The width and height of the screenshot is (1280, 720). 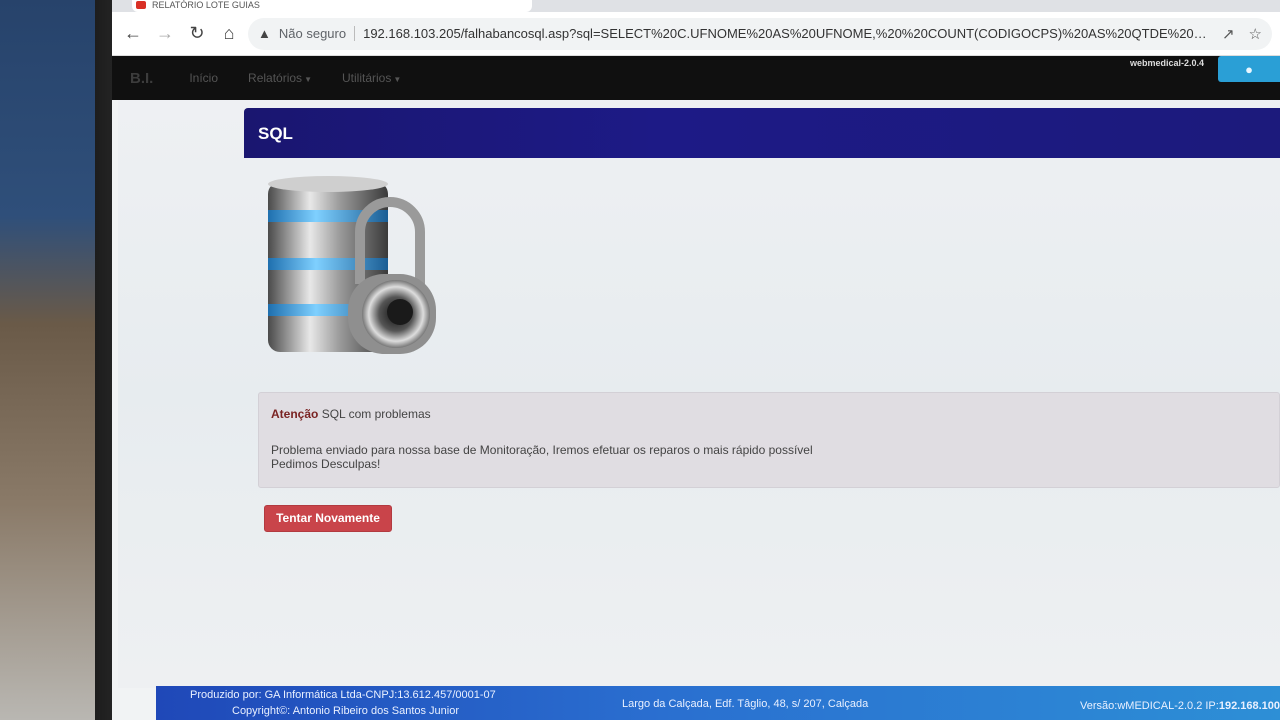 I want to click on bookmark-star-icon: ☆, so click(x=1255, y=34).